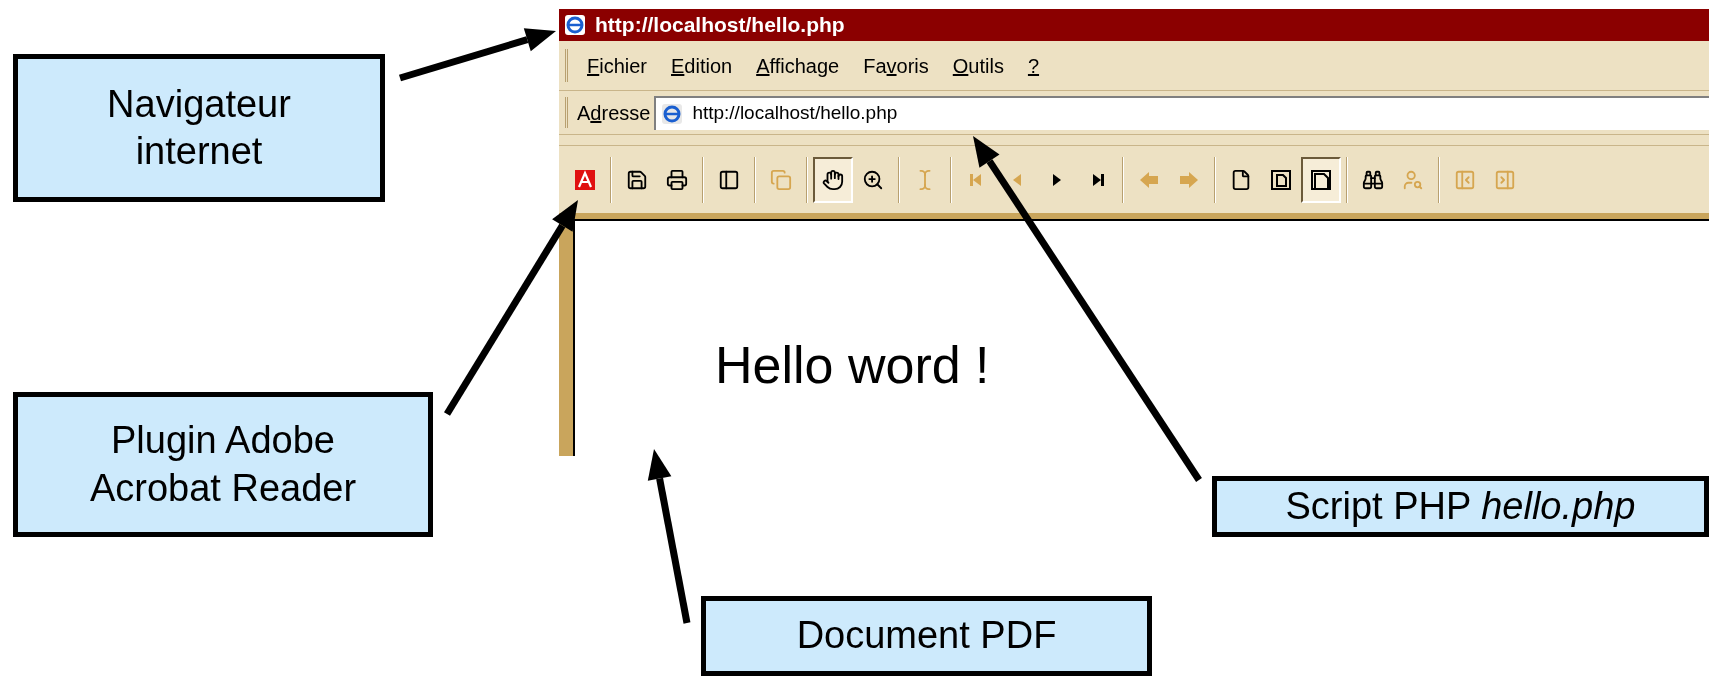 This screenshot has width=1709, height=680. I want to click on binoculars-icon, so click(1373, 179).